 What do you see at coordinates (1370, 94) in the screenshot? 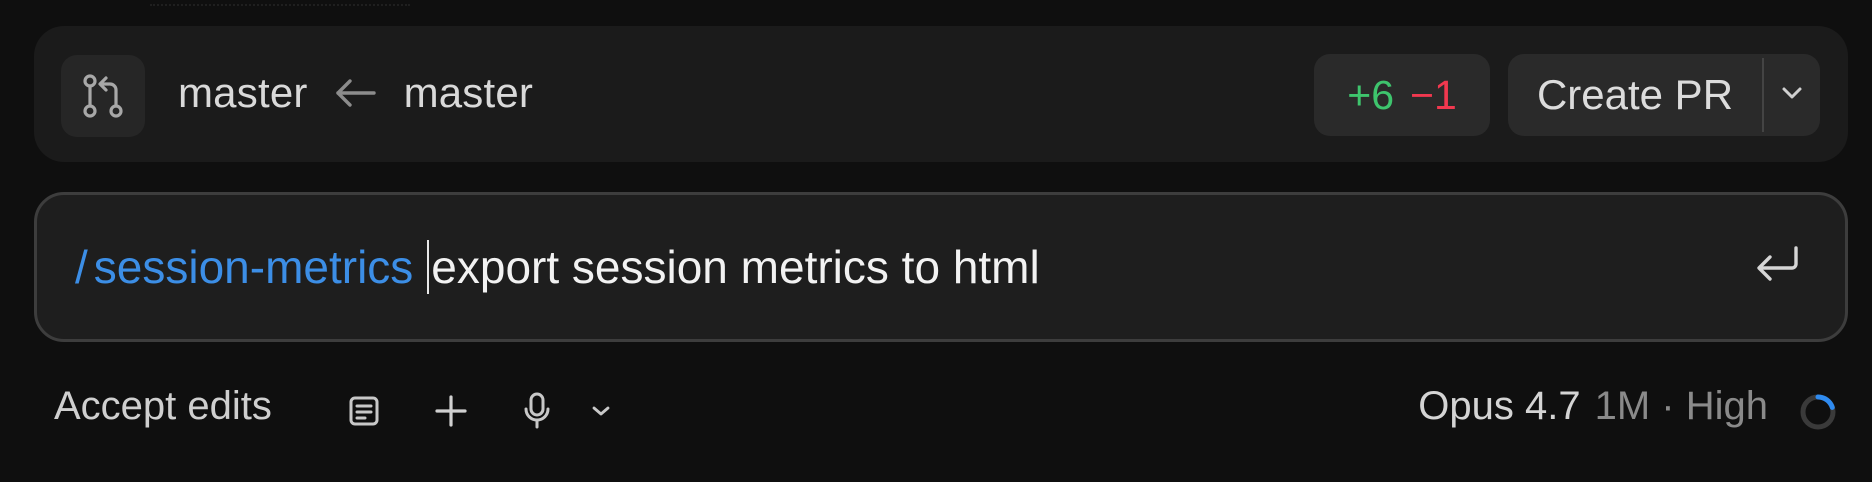
I see `lines-added: +6` at bounding box center [1370, 94].